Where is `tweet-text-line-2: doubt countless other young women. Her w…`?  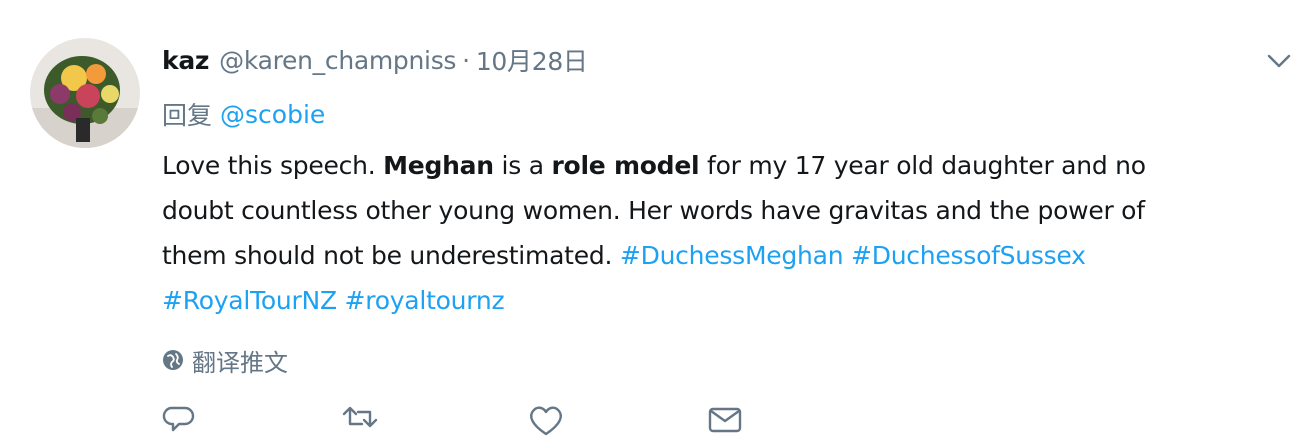
tweet-text-line-2: doubt countless other young women. Her w… is located at coordinates (722, 210).